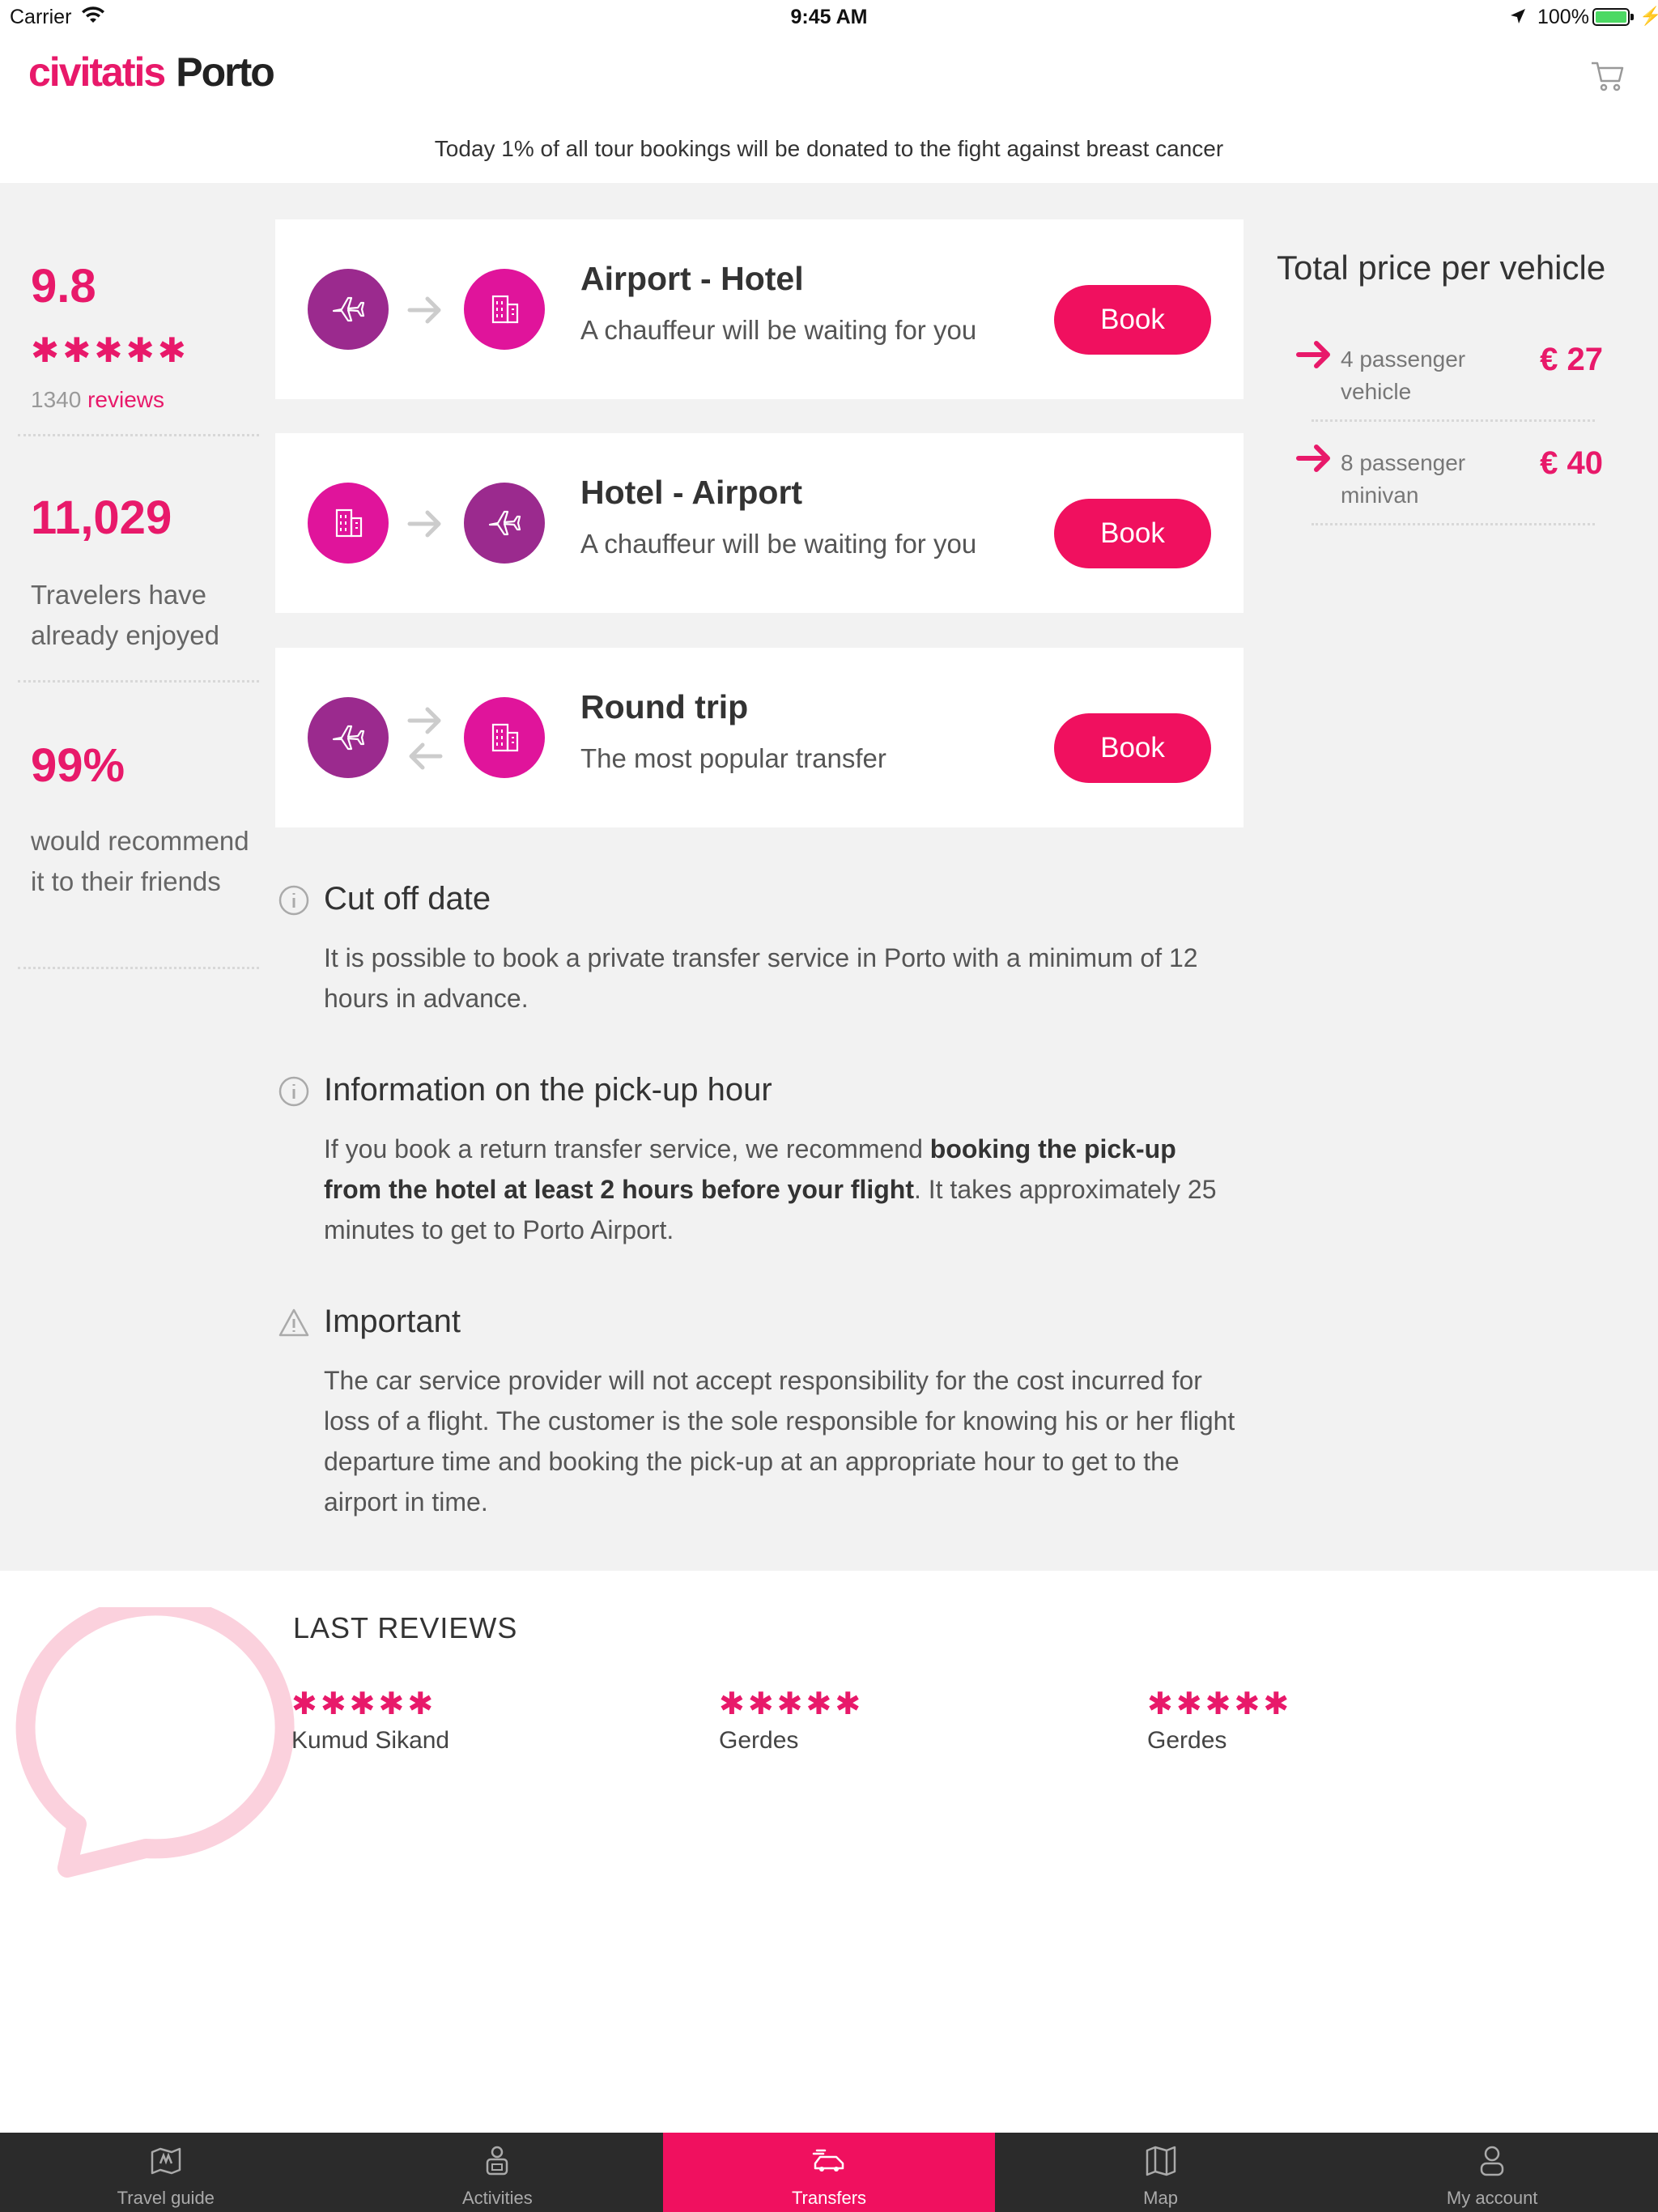  I want to click on pickup-title: Information on the pick-up hour, so click(548, 1090).